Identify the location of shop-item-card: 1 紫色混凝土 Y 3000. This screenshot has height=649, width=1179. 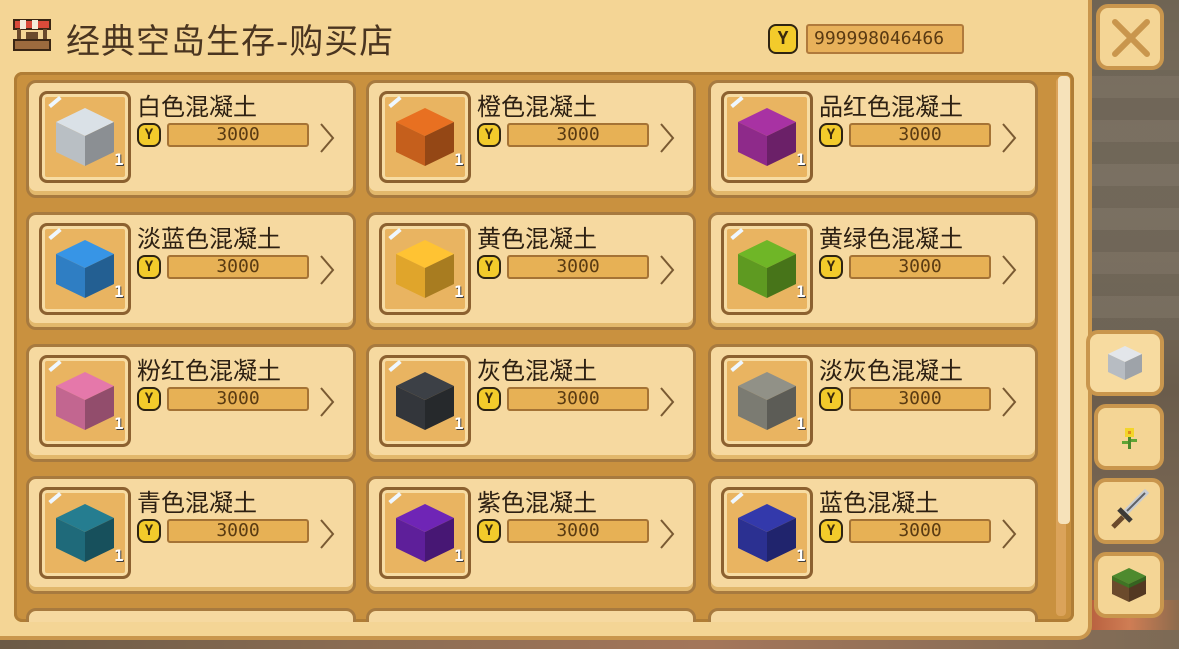
(531, 535).